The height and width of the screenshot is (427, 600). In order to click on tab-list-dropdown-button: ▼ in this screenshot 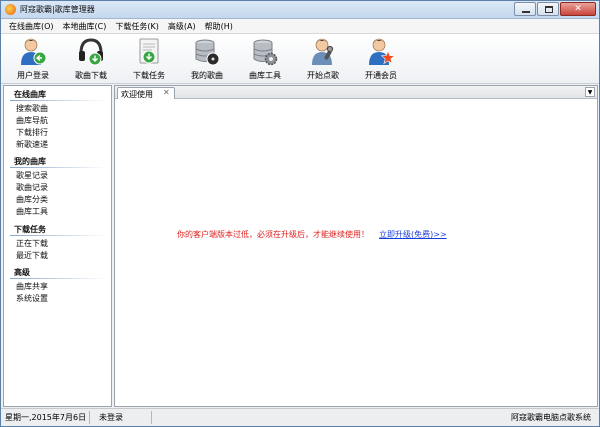, I will do `click(590, 92)`.